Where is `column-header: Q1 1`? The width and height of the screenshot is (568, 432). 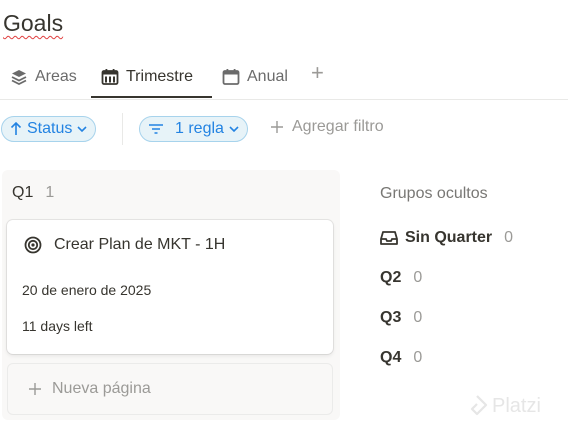 column-header: Q1 1 is located at coordinates (33, 193).